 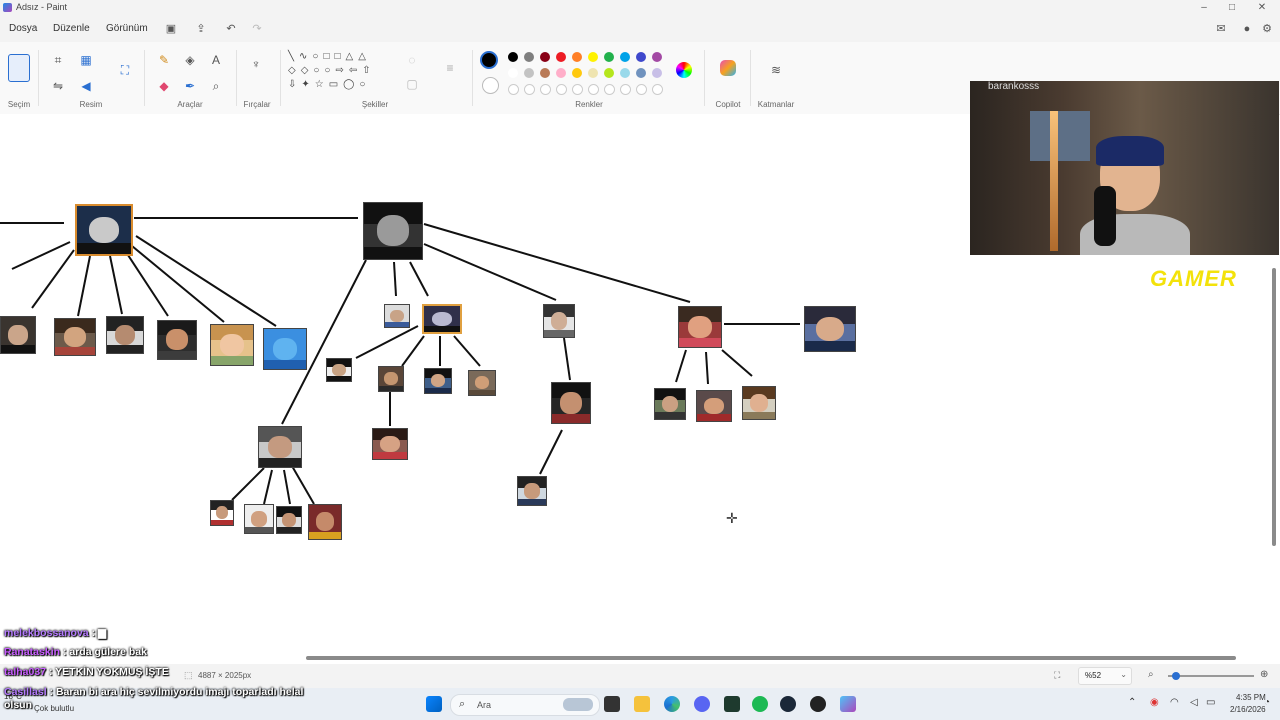 I want to click on shape-fill-icon: ▢, so click(x=412, y=84).